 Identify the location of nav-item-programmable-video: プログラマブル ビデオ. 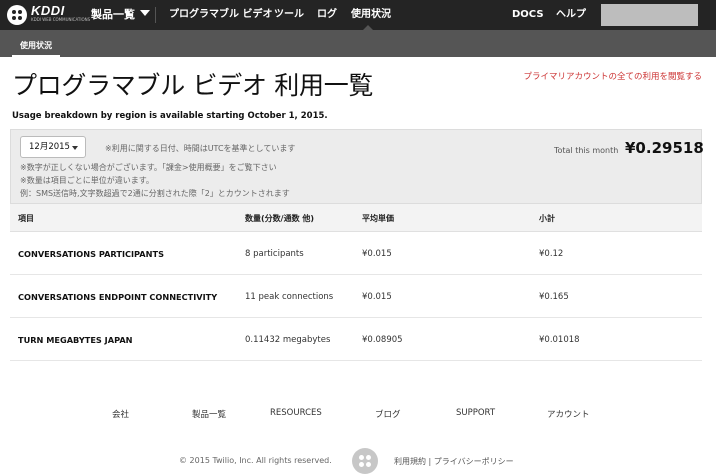
(220, 15).